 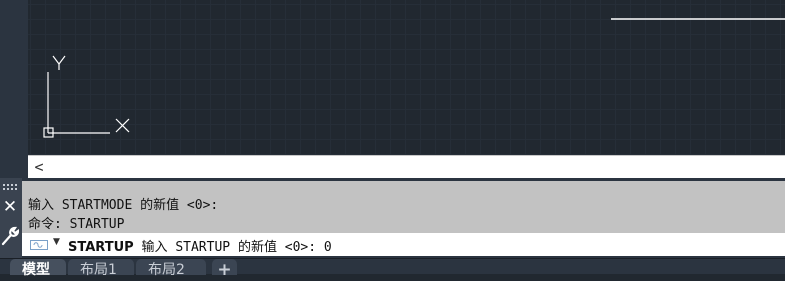 I want to click on close-icon: ✕, so click(x=10, y=207).